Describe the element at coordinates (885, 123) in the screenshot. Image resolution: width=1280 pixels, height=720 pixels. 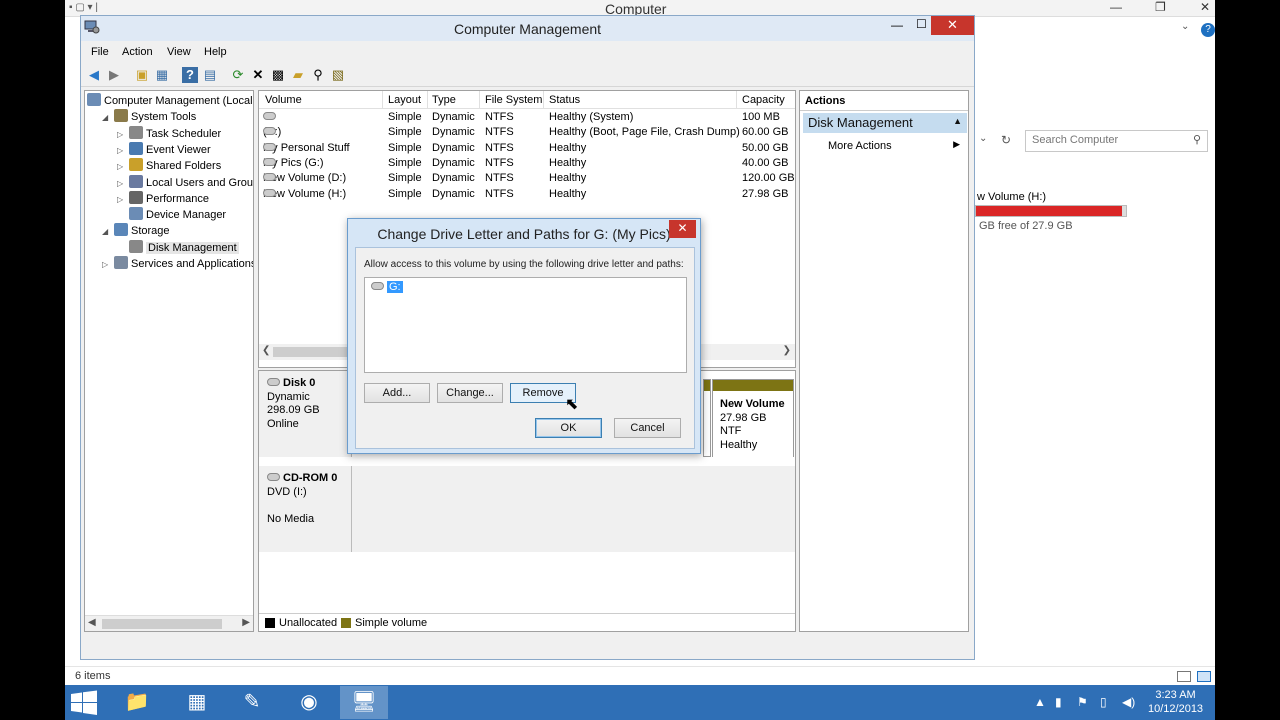
I see `actions-disk-management: Disk Management ▲` at that location.